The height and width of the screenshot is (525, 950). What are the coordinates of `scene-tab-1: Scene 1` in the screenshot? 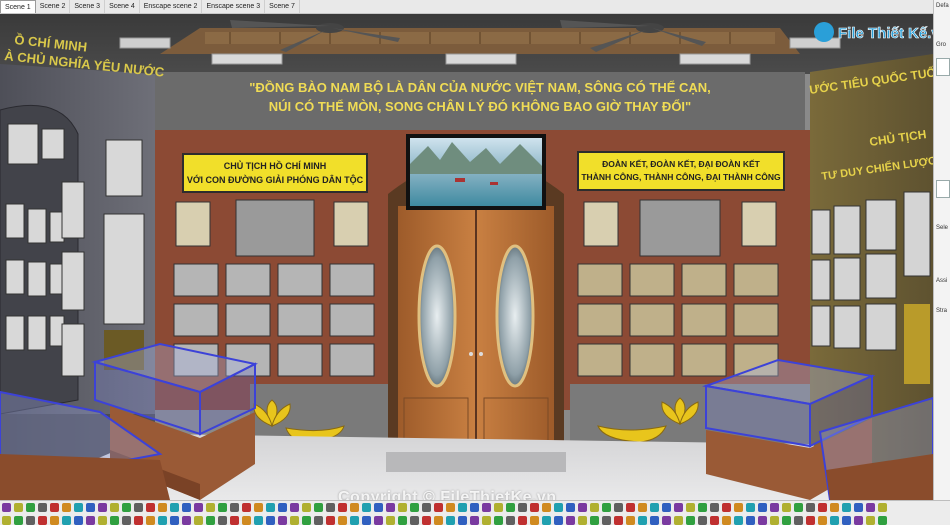 It's located at (18, 6).